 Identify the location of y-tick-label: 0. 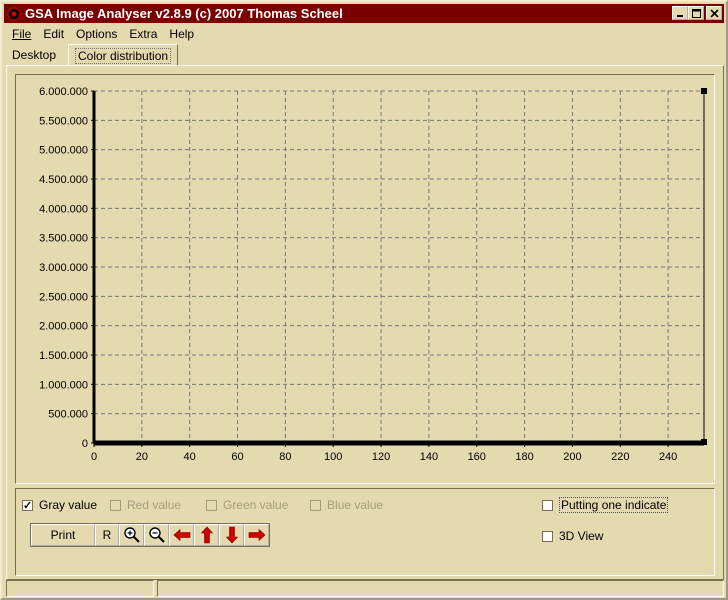
(85, 444).